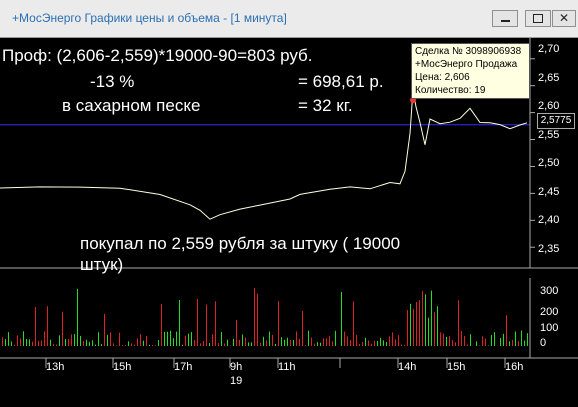 This screenshot has height=407, width=578. I want to click on buy-note-continued: штук), so click(102, 264).